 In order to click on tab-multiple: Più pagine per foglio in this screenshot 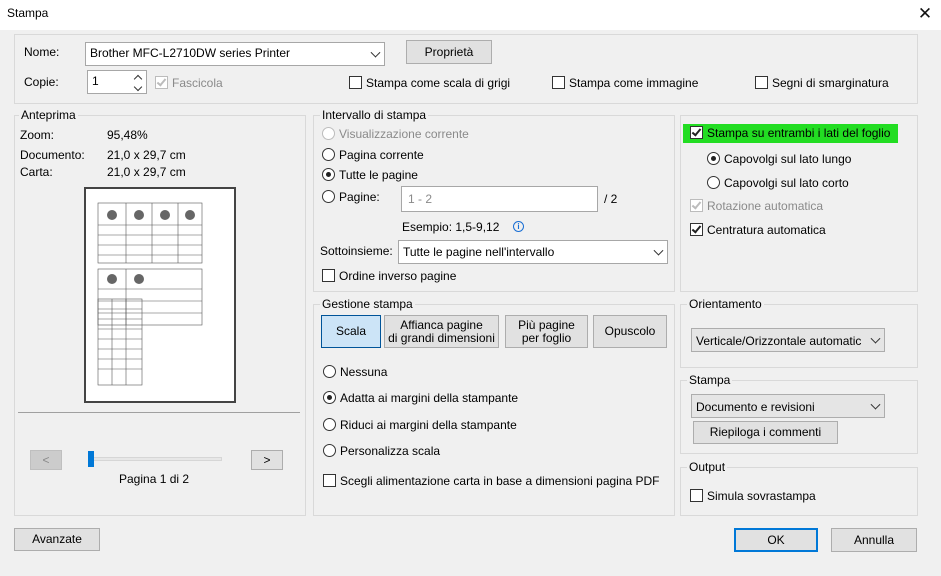, I will do `click(546, 331)`.